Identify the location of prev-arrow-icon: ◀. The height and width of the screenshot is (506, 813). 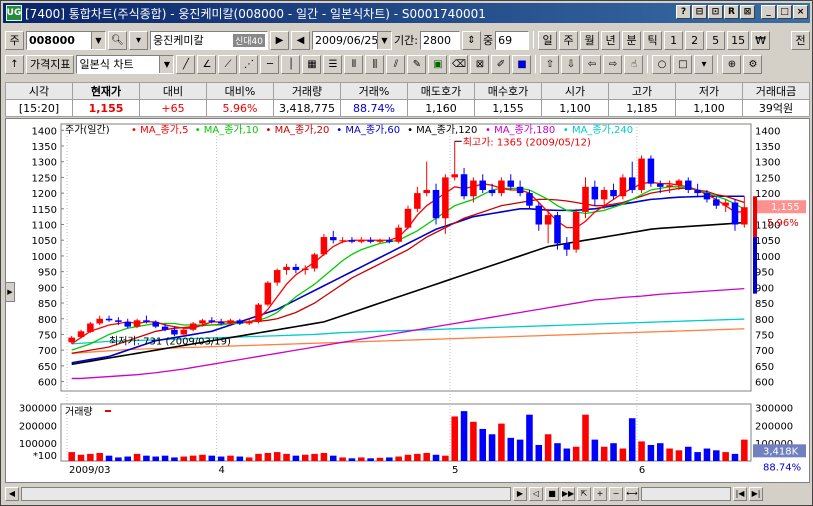
(300, 40).